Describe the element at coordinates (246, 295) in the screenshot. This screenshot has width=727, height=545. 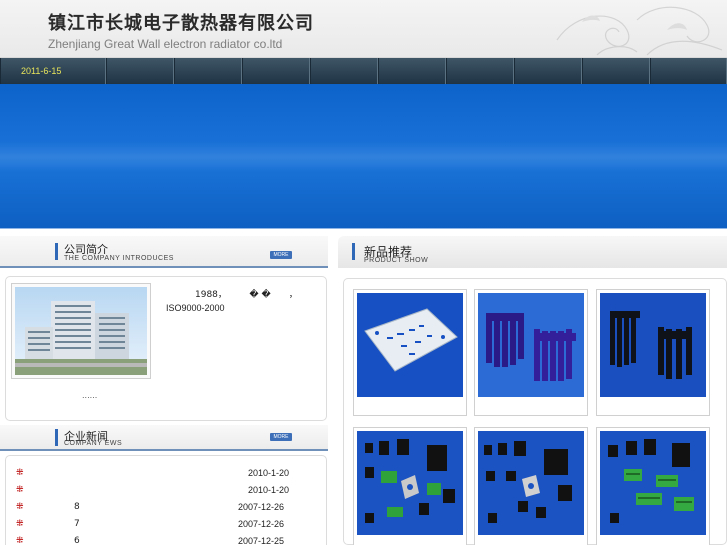
I see `about-text-line-1: 1988， � � ，` at that location.